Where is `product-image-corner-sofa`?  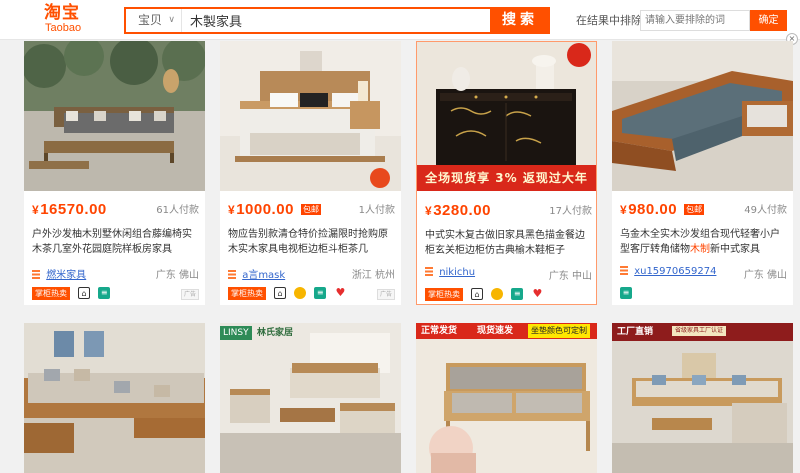
product-image-corner-sofa is located at coordinates (114, 398).